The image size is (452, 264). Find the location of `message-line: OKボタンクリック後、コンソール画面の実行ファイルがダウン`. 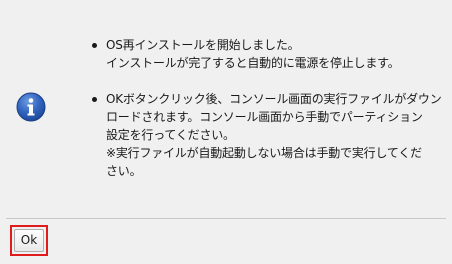

message-line: OKボタンクリック後、コンソール画面の実行ファイルがダウン is located at coordinates (274, 99).